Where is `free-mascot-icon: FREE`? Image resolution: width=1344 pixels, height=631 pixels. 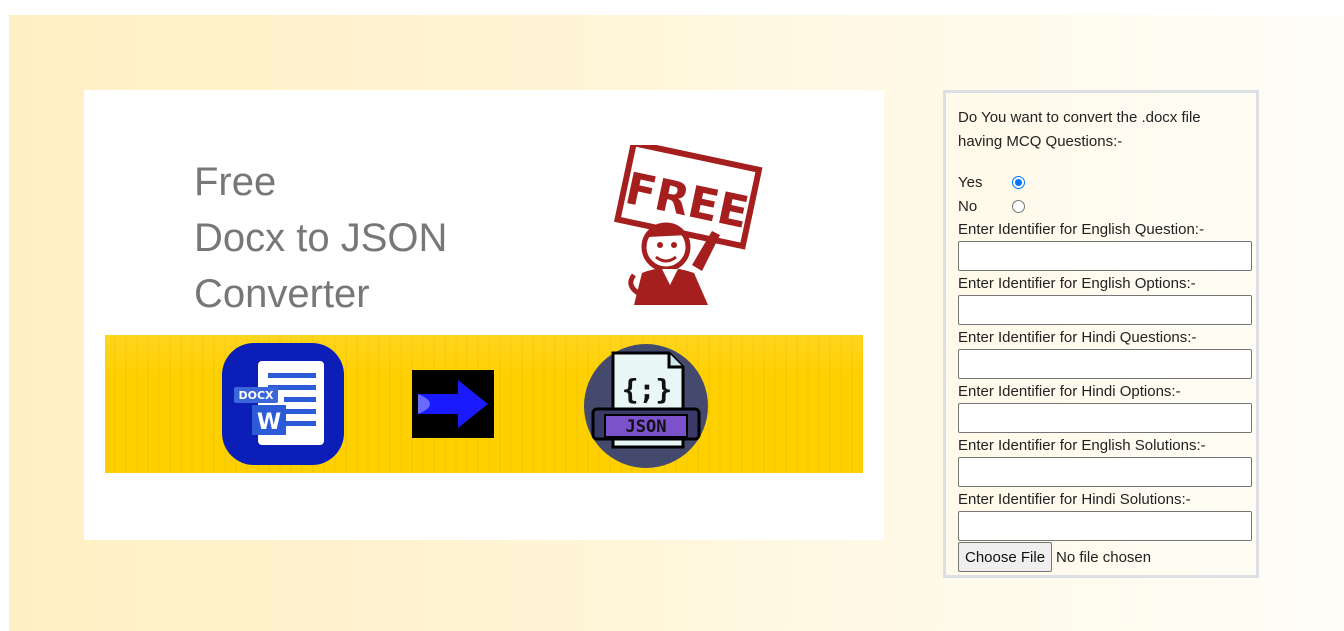
free-mascot-icon: FREE is located at coordinates (688, 225).